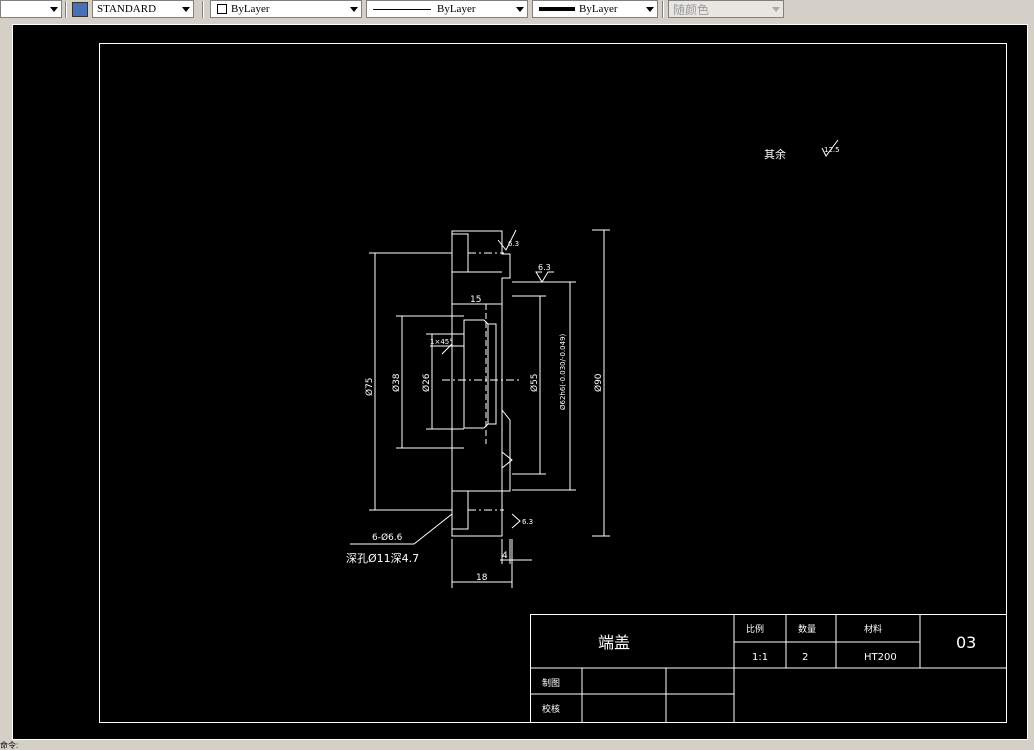 The width and height of the screenshot is (1034, 750). I want to click on command-line: 命令:, so click(517, 746).